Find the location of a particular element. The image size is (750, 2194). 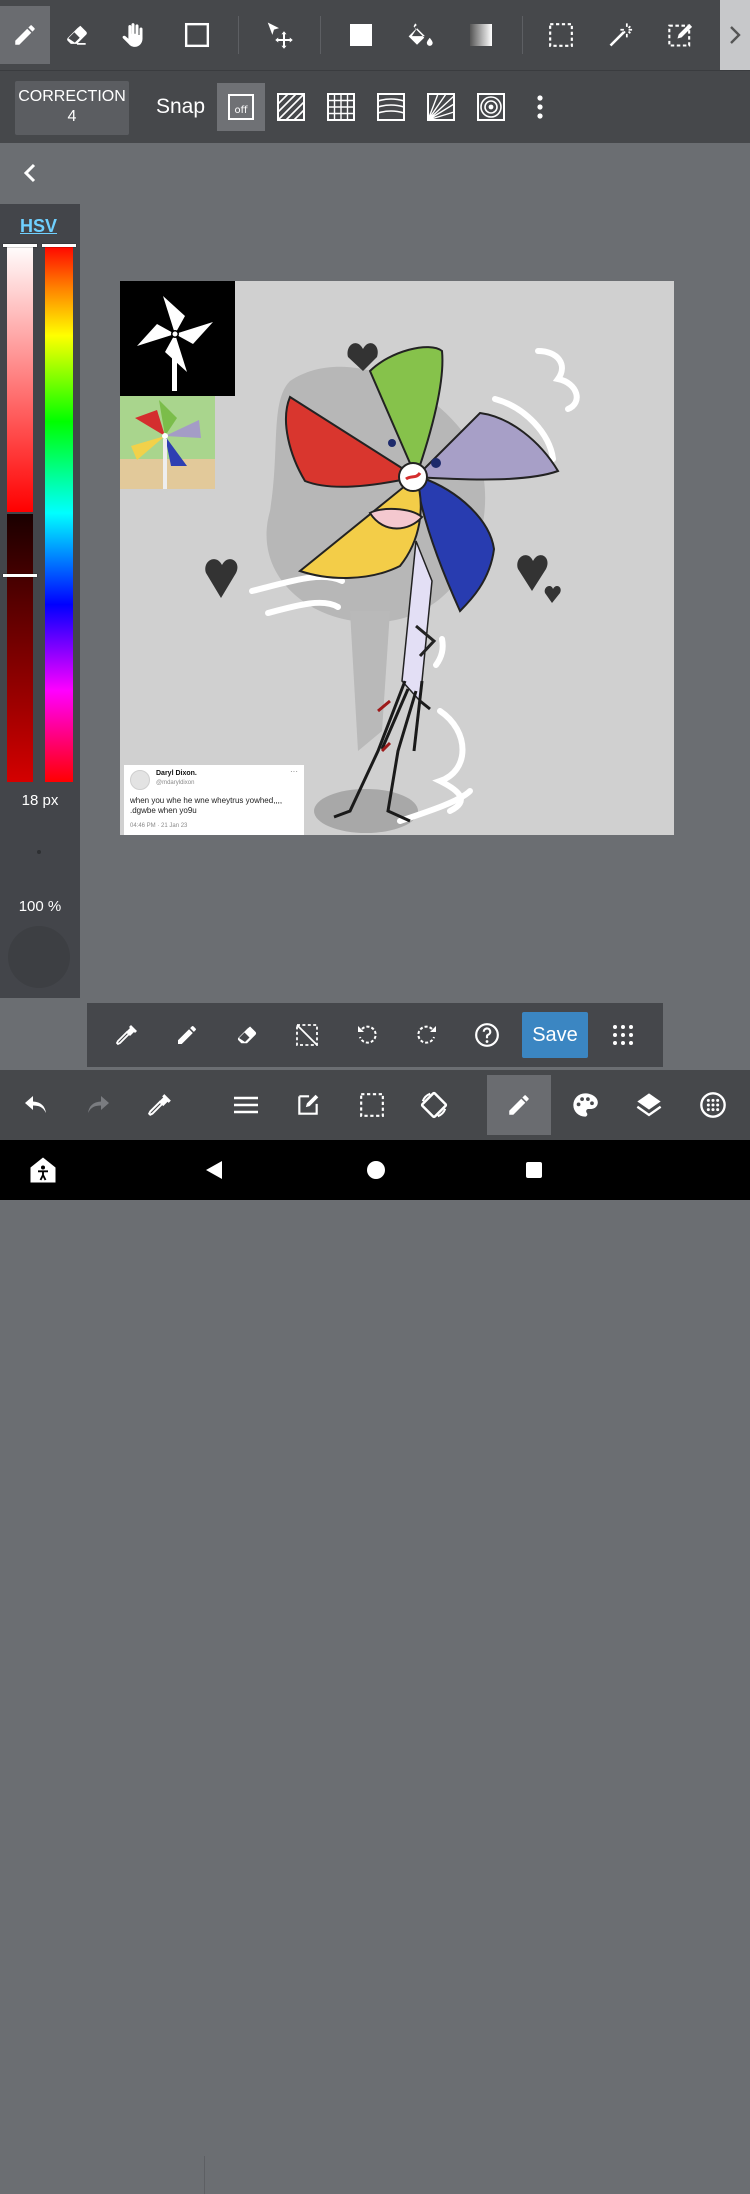

material-globe-icon is located at coordinates (713, 1105).